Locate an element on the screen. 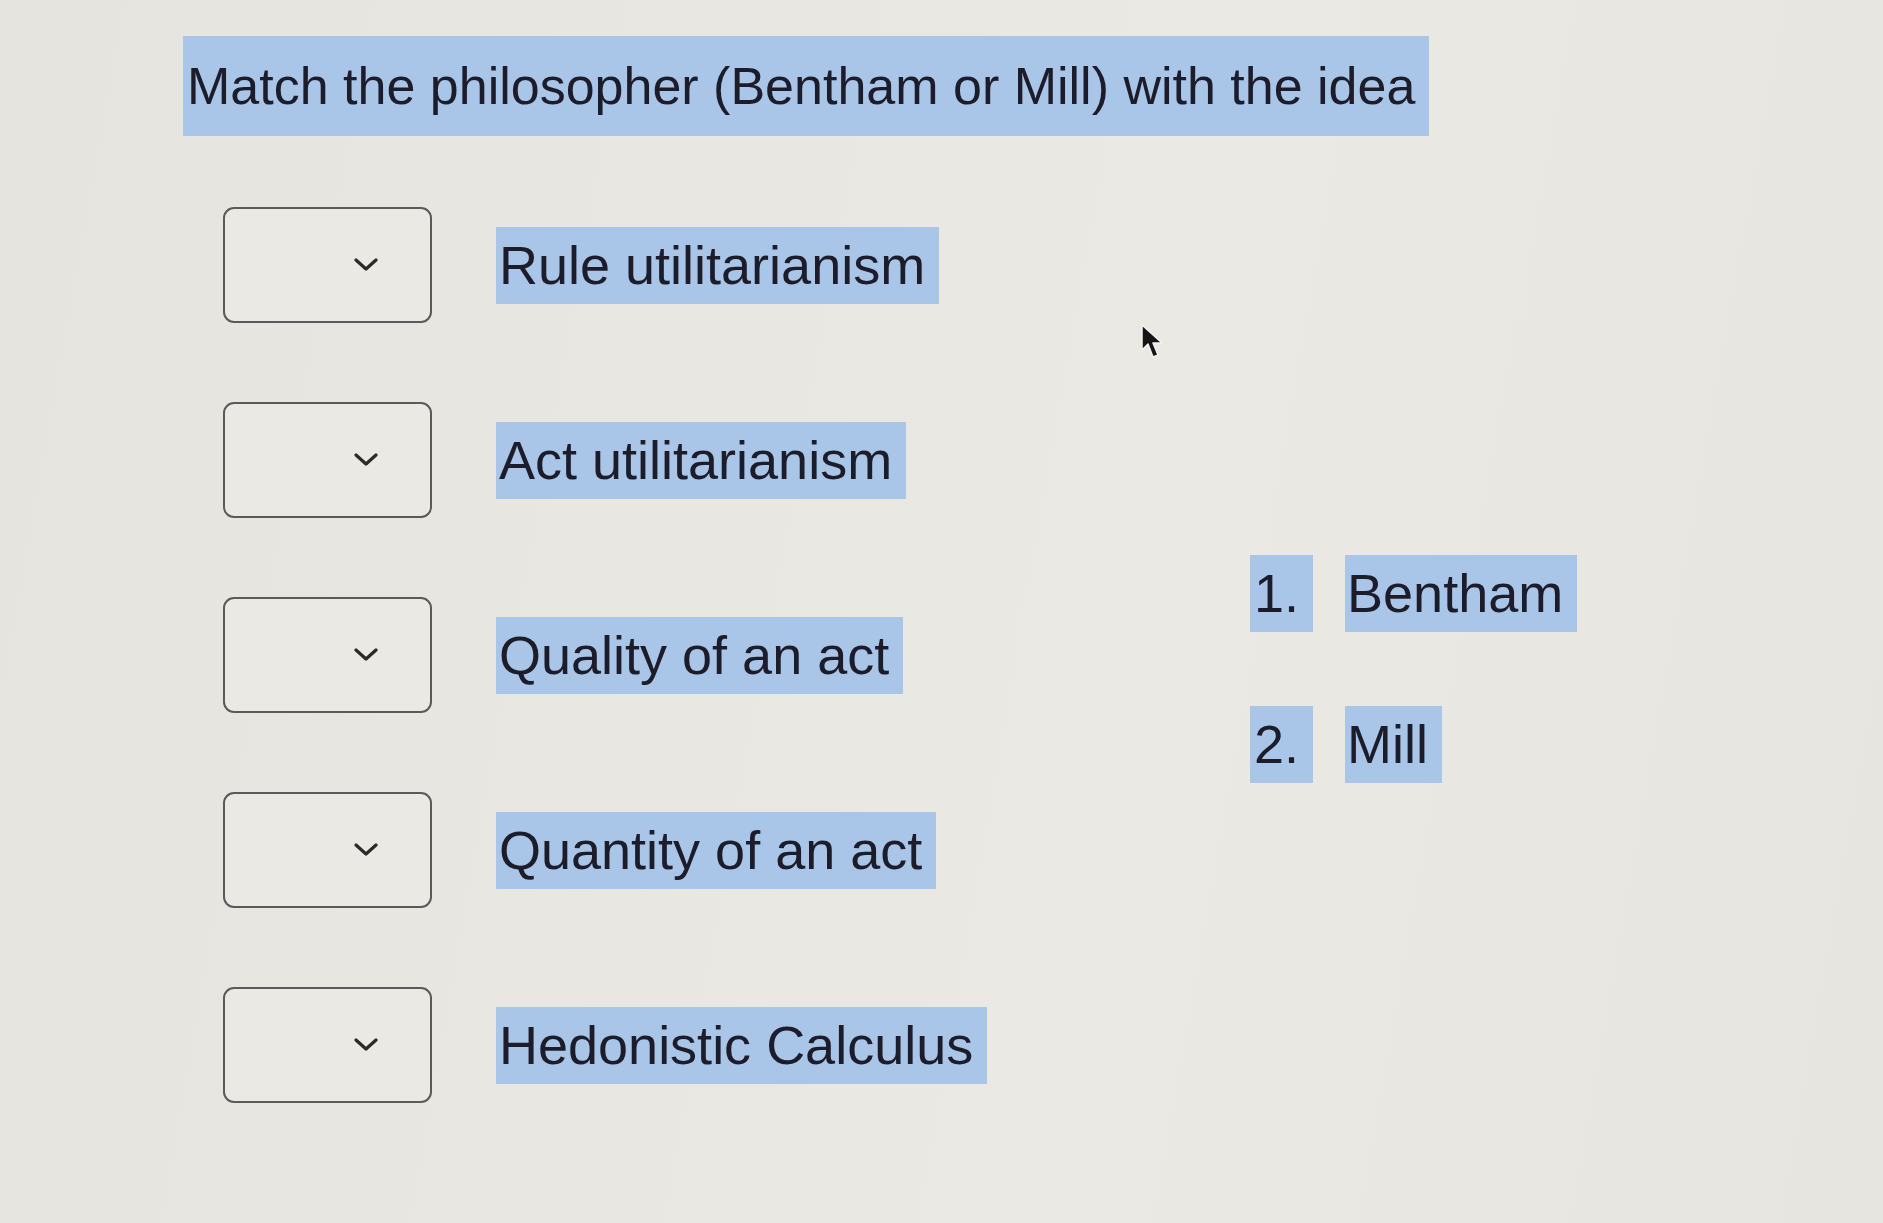 The width and height of the screenshot is (1883, 1223). philosopher-name: Bentham is located at coordinates (1461, 593).